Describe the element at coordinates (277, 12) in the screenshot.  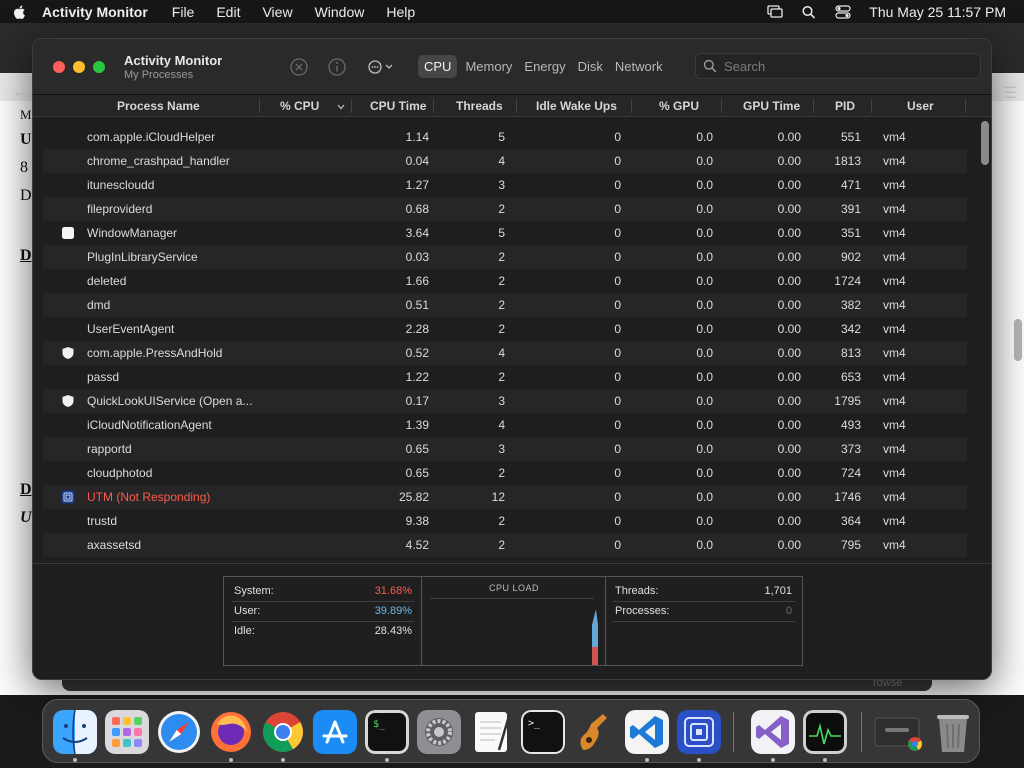
I see `menu-view: View` at that location.